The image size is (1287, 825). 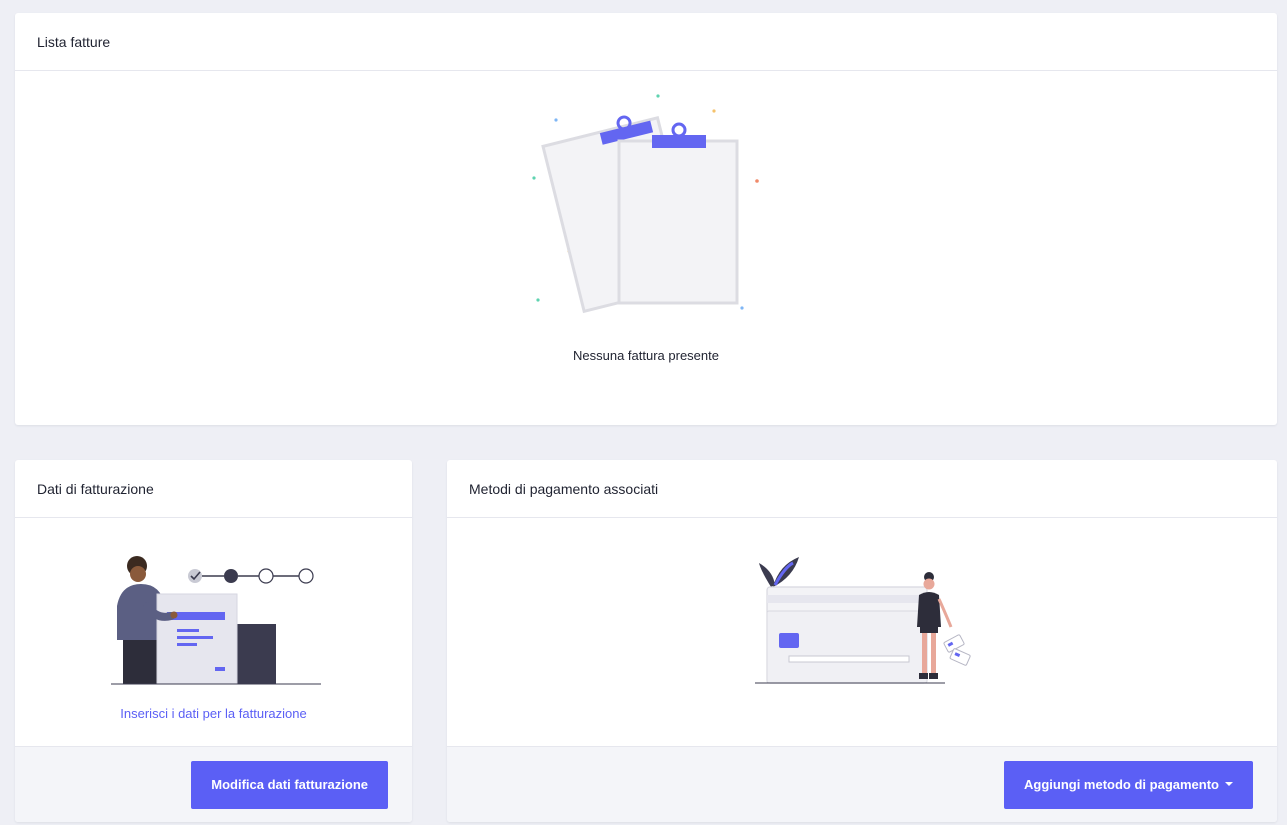 What do you see at coordinates (1121, 784) in the screenshot?
I see `add-payment-method-label: Aggiungi metodo di pagamento` at bounding box center [1121, 784].